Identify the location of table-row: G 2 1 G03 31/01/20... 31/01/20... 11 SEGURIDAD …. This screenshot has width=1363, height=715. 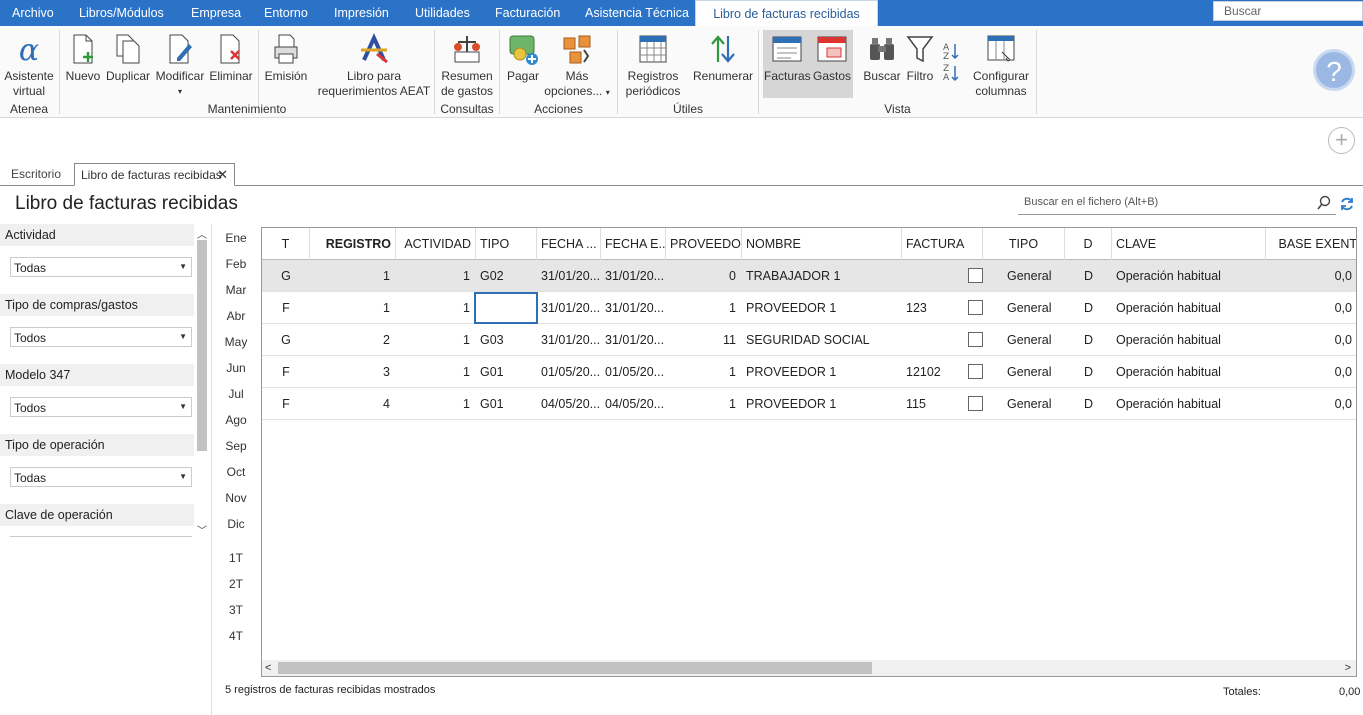
(809, 340).